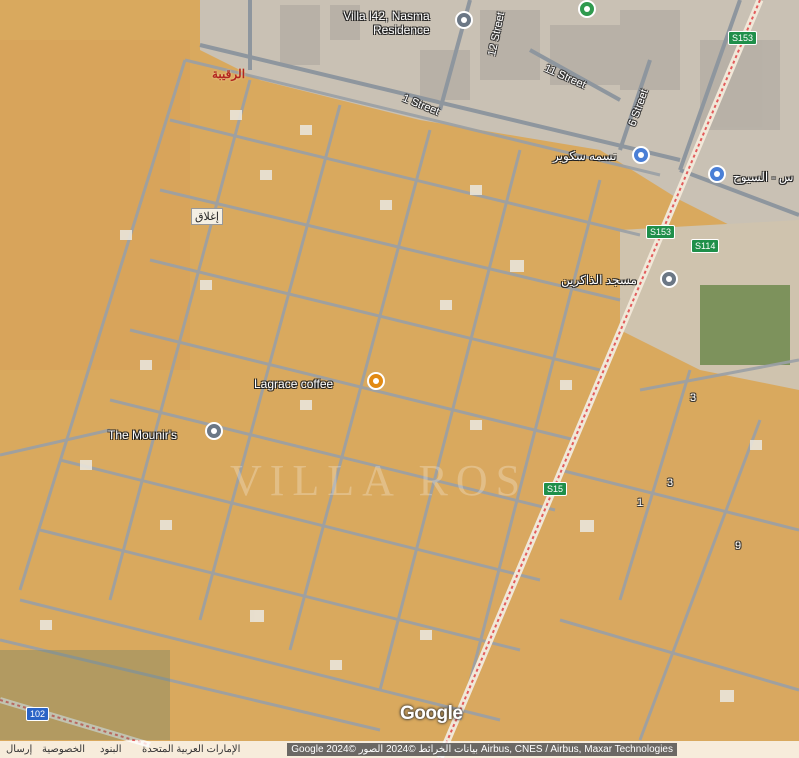 The height and width of the screenshot is (758, 799). What do you see at coordinates (555, 489) in the screenshot?
I see `route-shield-s15: S15` at bounding box center [555, 489].